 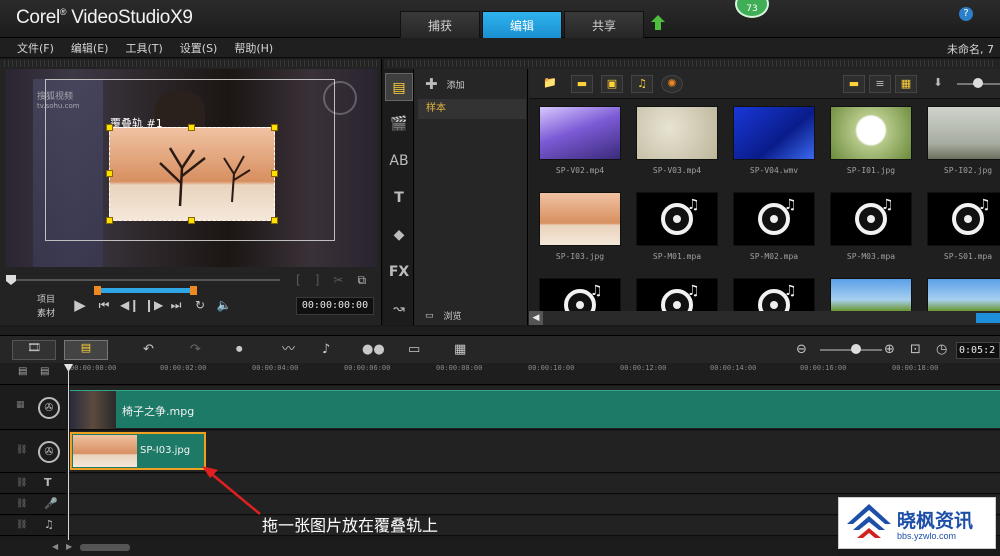 I want to click on previous-frame-icon: ◀❙, so click(x=129, y=305).